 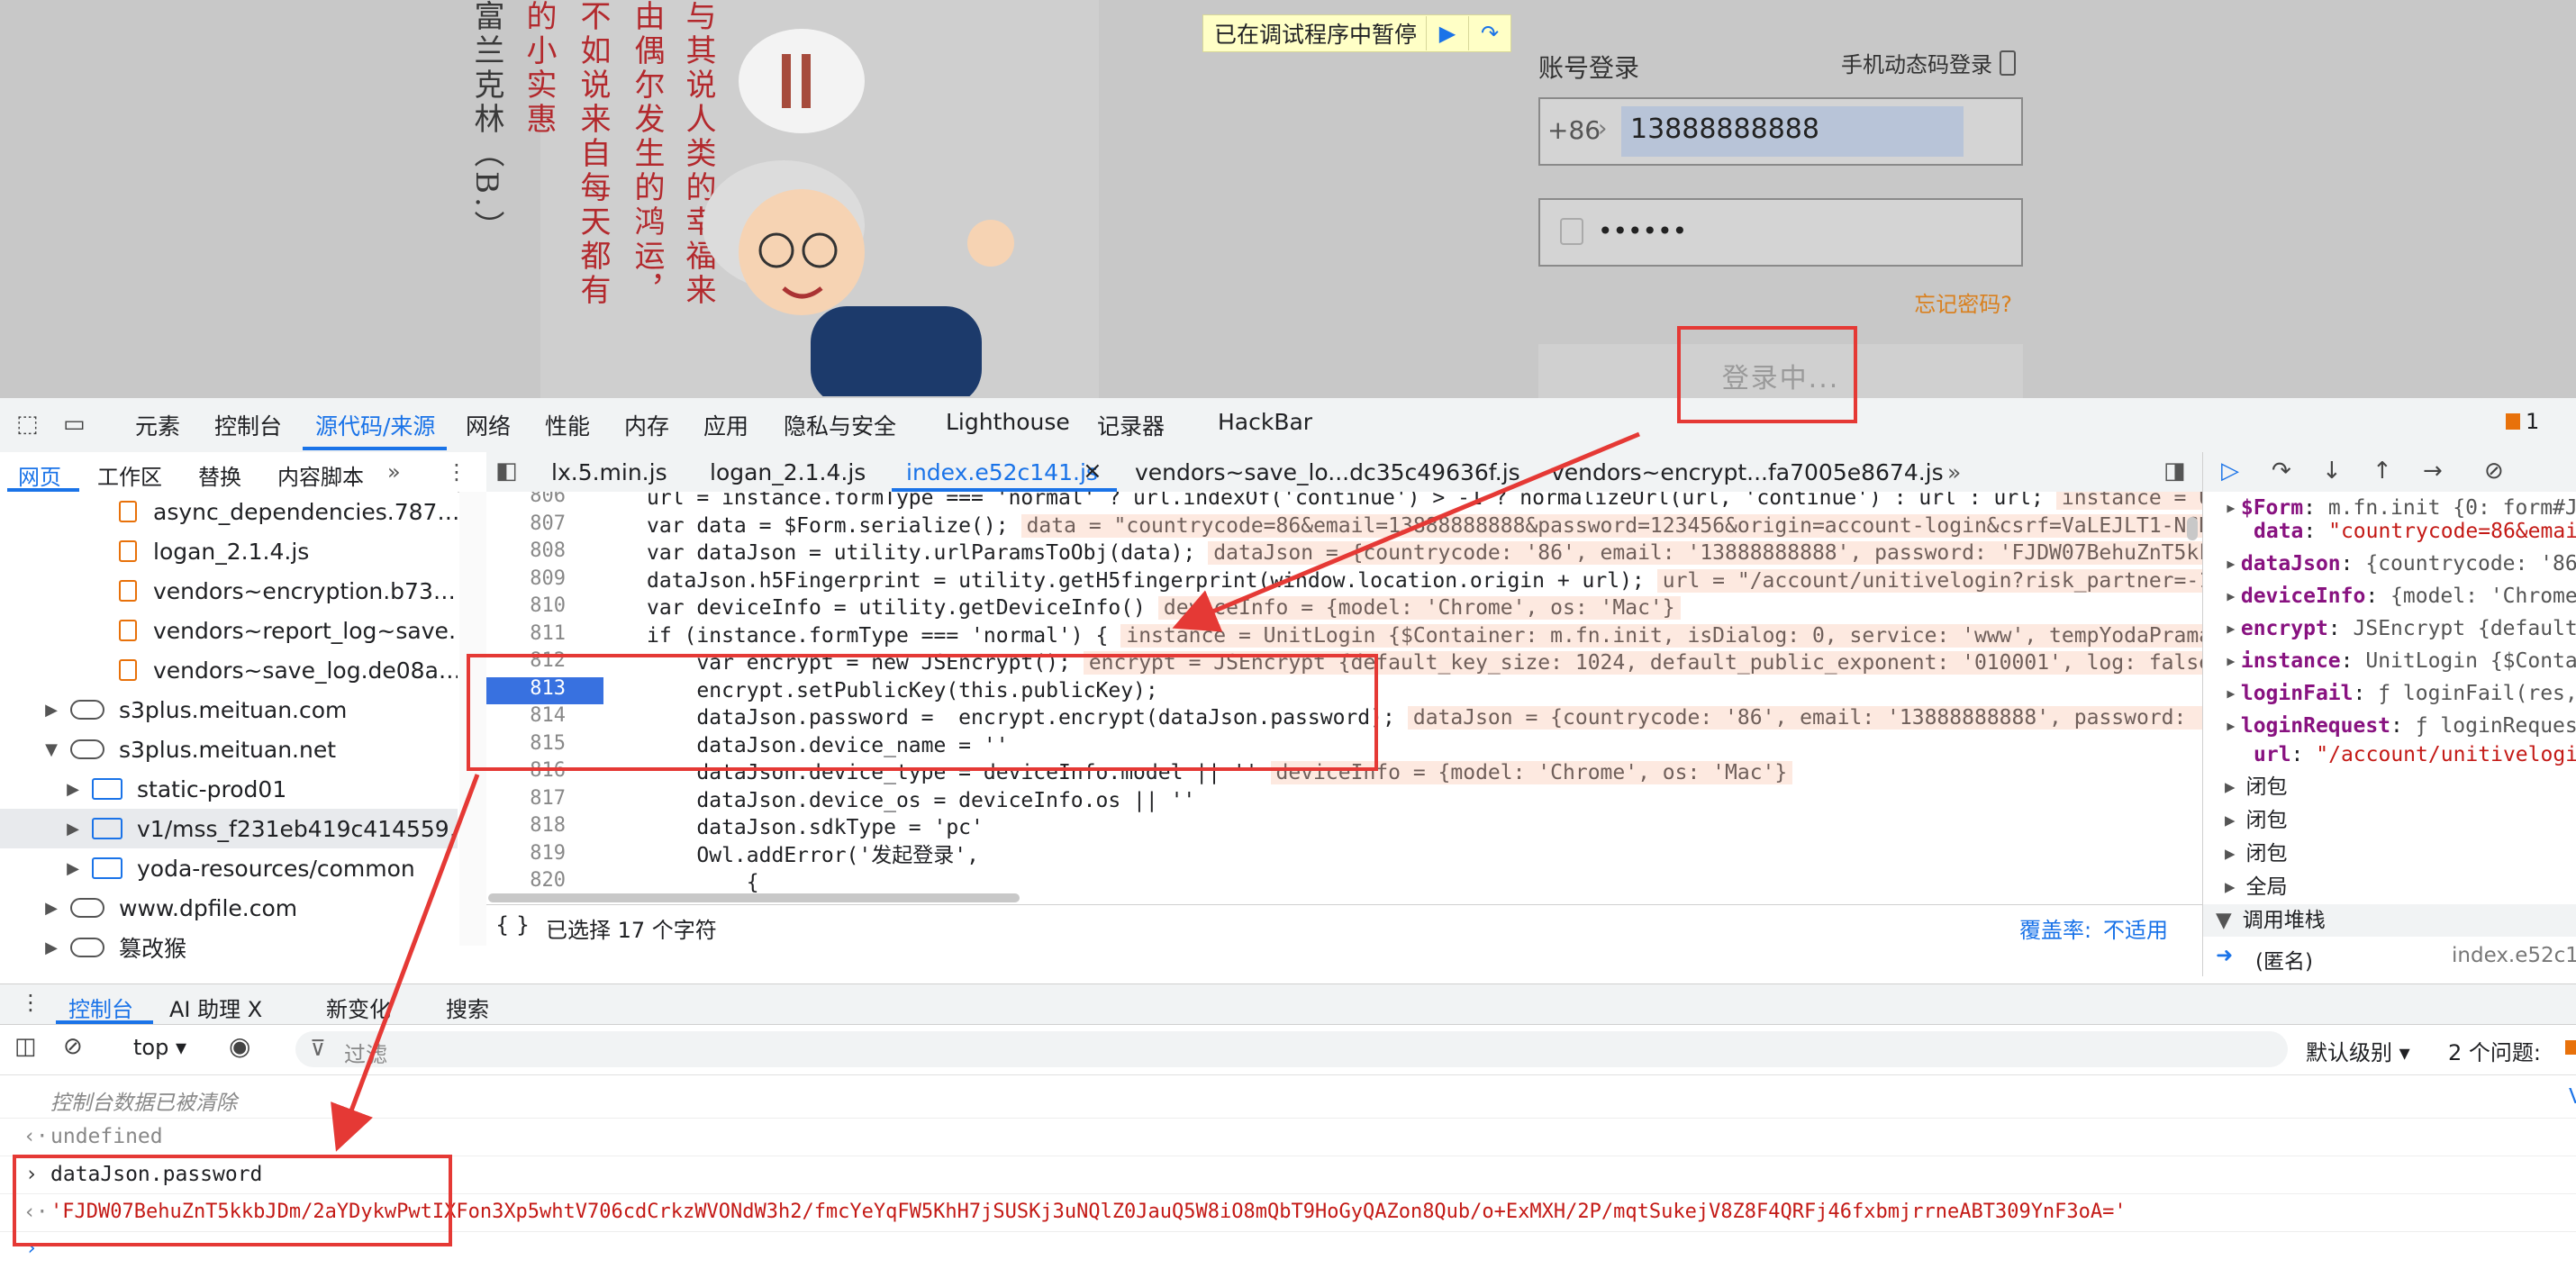 I want to click on tab-privacy-security: 隐私与安全, so click(x=840, y=425).